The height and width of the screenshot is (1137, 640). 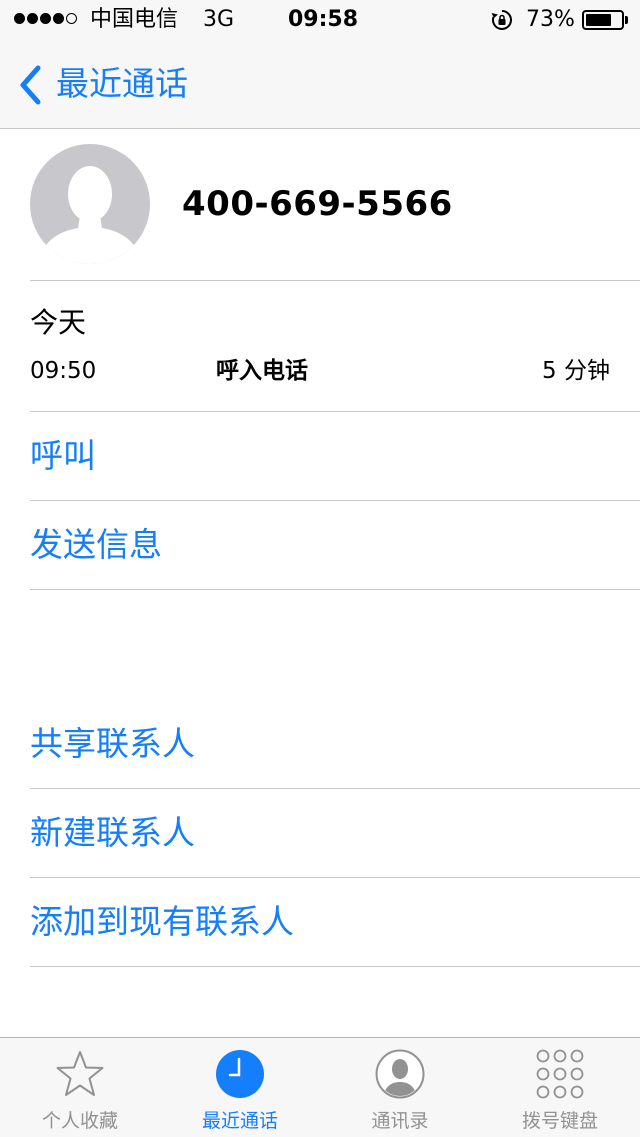 I want to click on avatar, so click(x=90, y=204).